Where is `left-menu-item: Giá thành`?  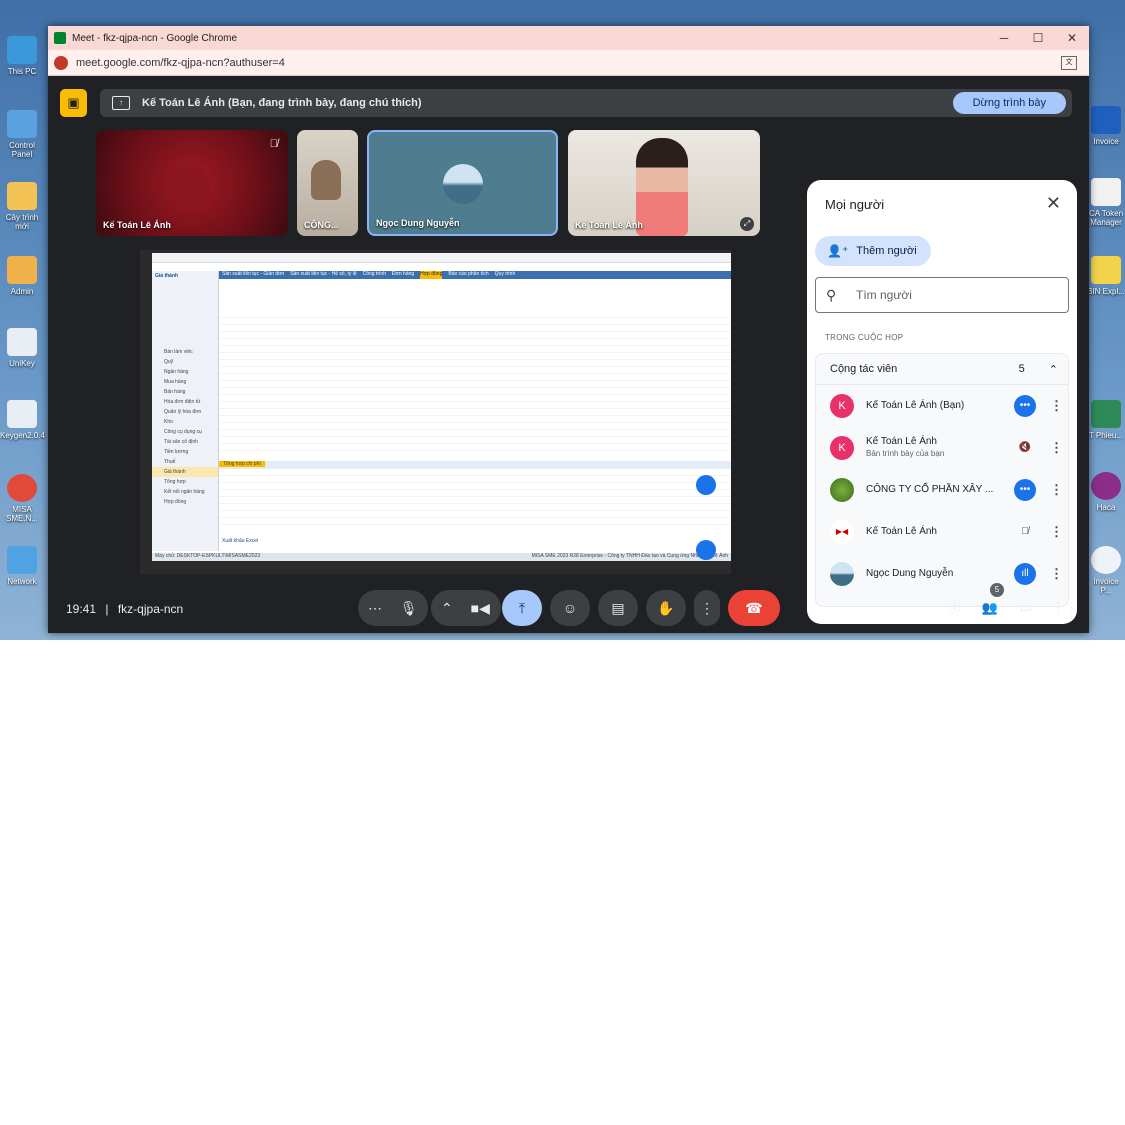 left-menu-item: Giá thành is located at coordinates (185, 472).